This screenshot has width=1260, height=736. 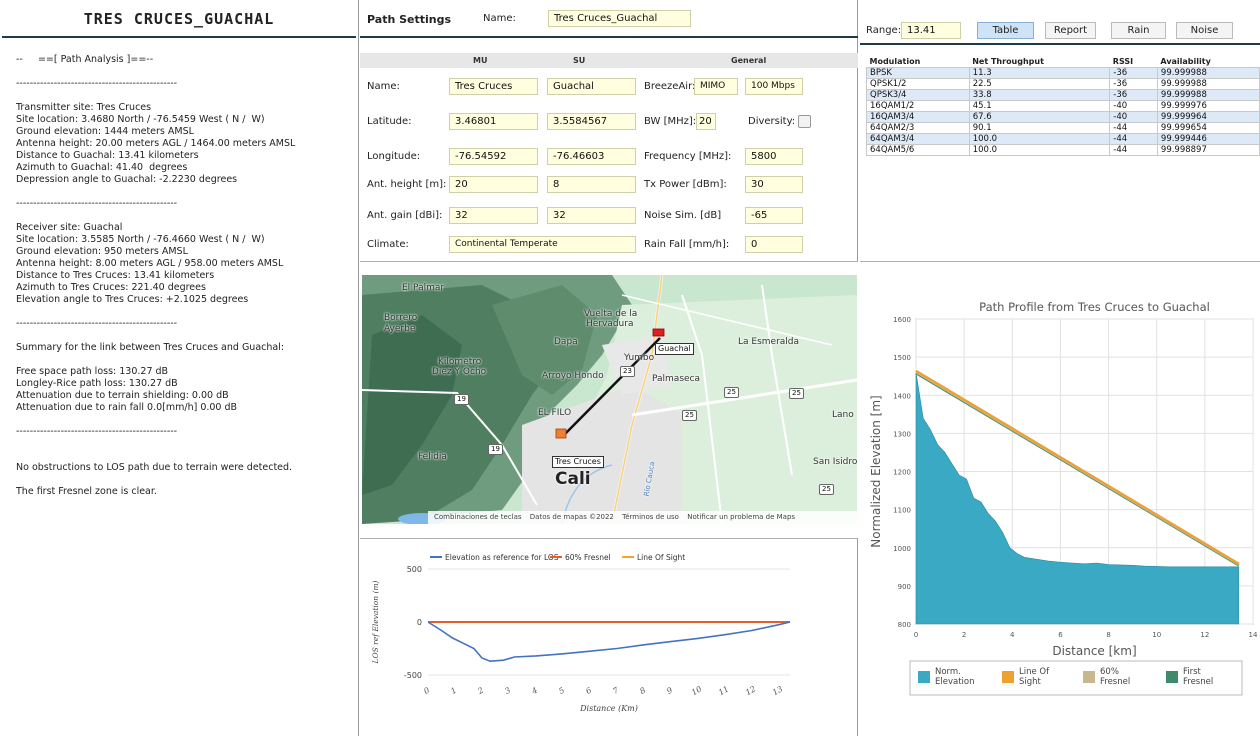 What do you see at coordinates (1208, 94) in the screenshot?
I see `table-cell: 99.999988` at bounding box center [1208, 94].